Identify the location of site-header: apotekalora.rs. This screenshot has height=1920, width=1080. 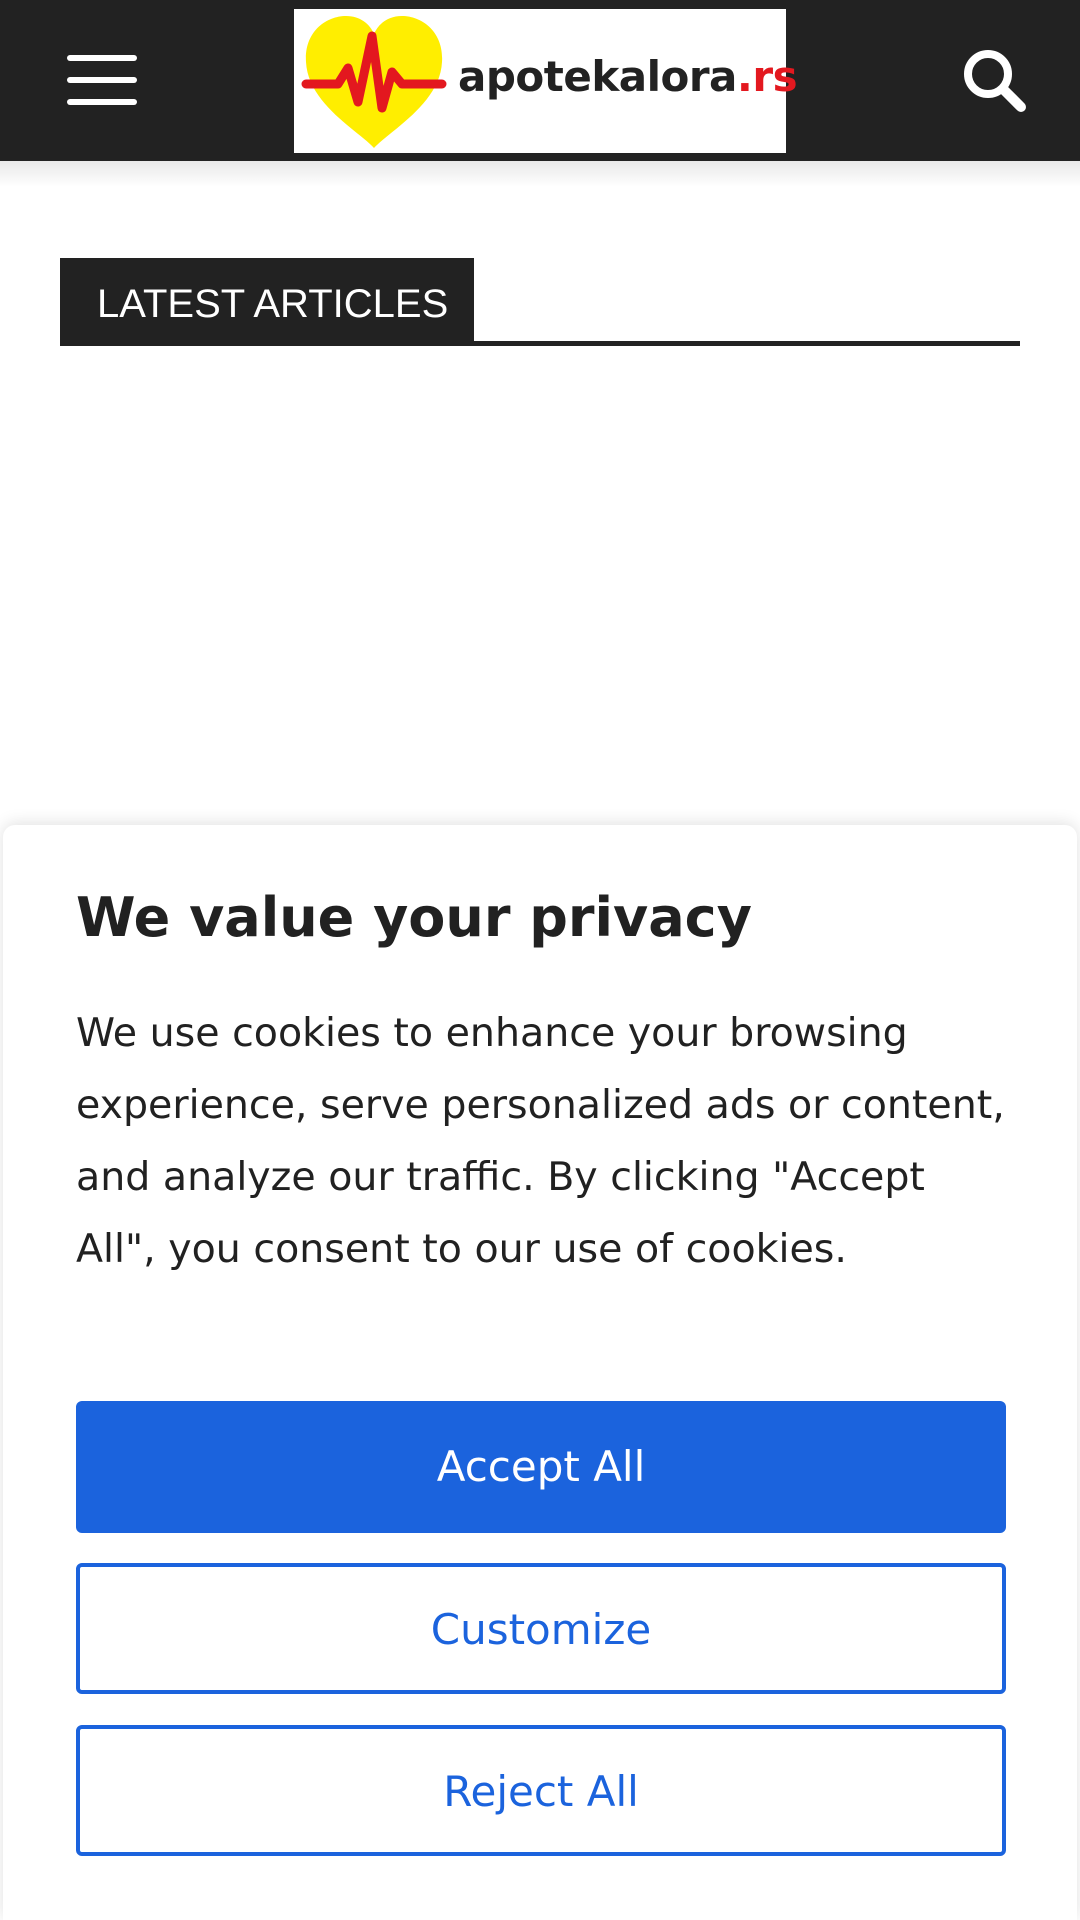
(540, 80).